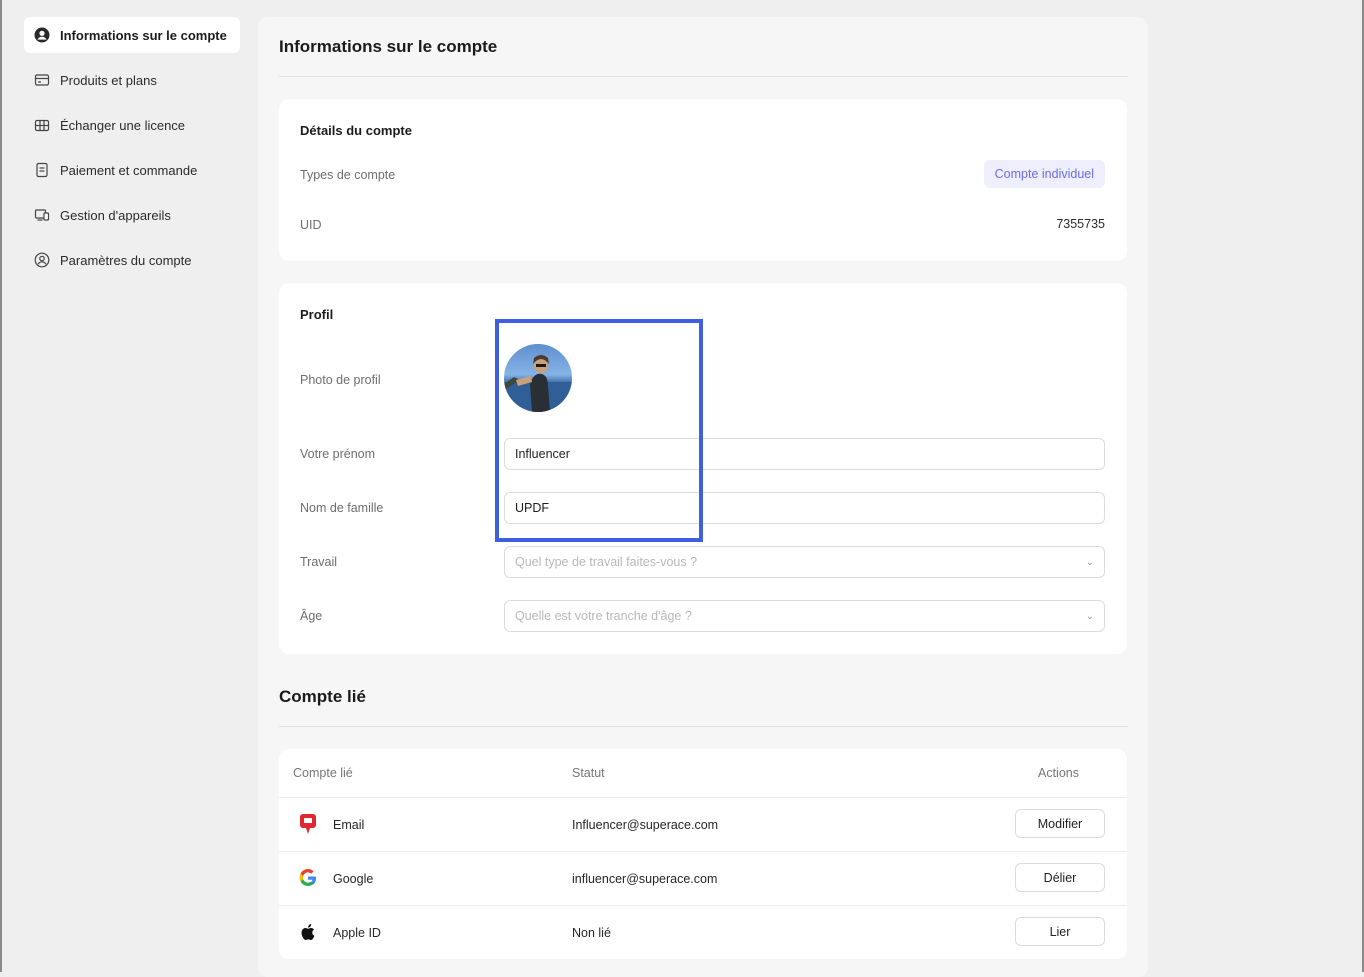  What do you see at coordinates (311, 616) in the screenshot?
I see `age-label: Âge` at bounding box center [311, 616].